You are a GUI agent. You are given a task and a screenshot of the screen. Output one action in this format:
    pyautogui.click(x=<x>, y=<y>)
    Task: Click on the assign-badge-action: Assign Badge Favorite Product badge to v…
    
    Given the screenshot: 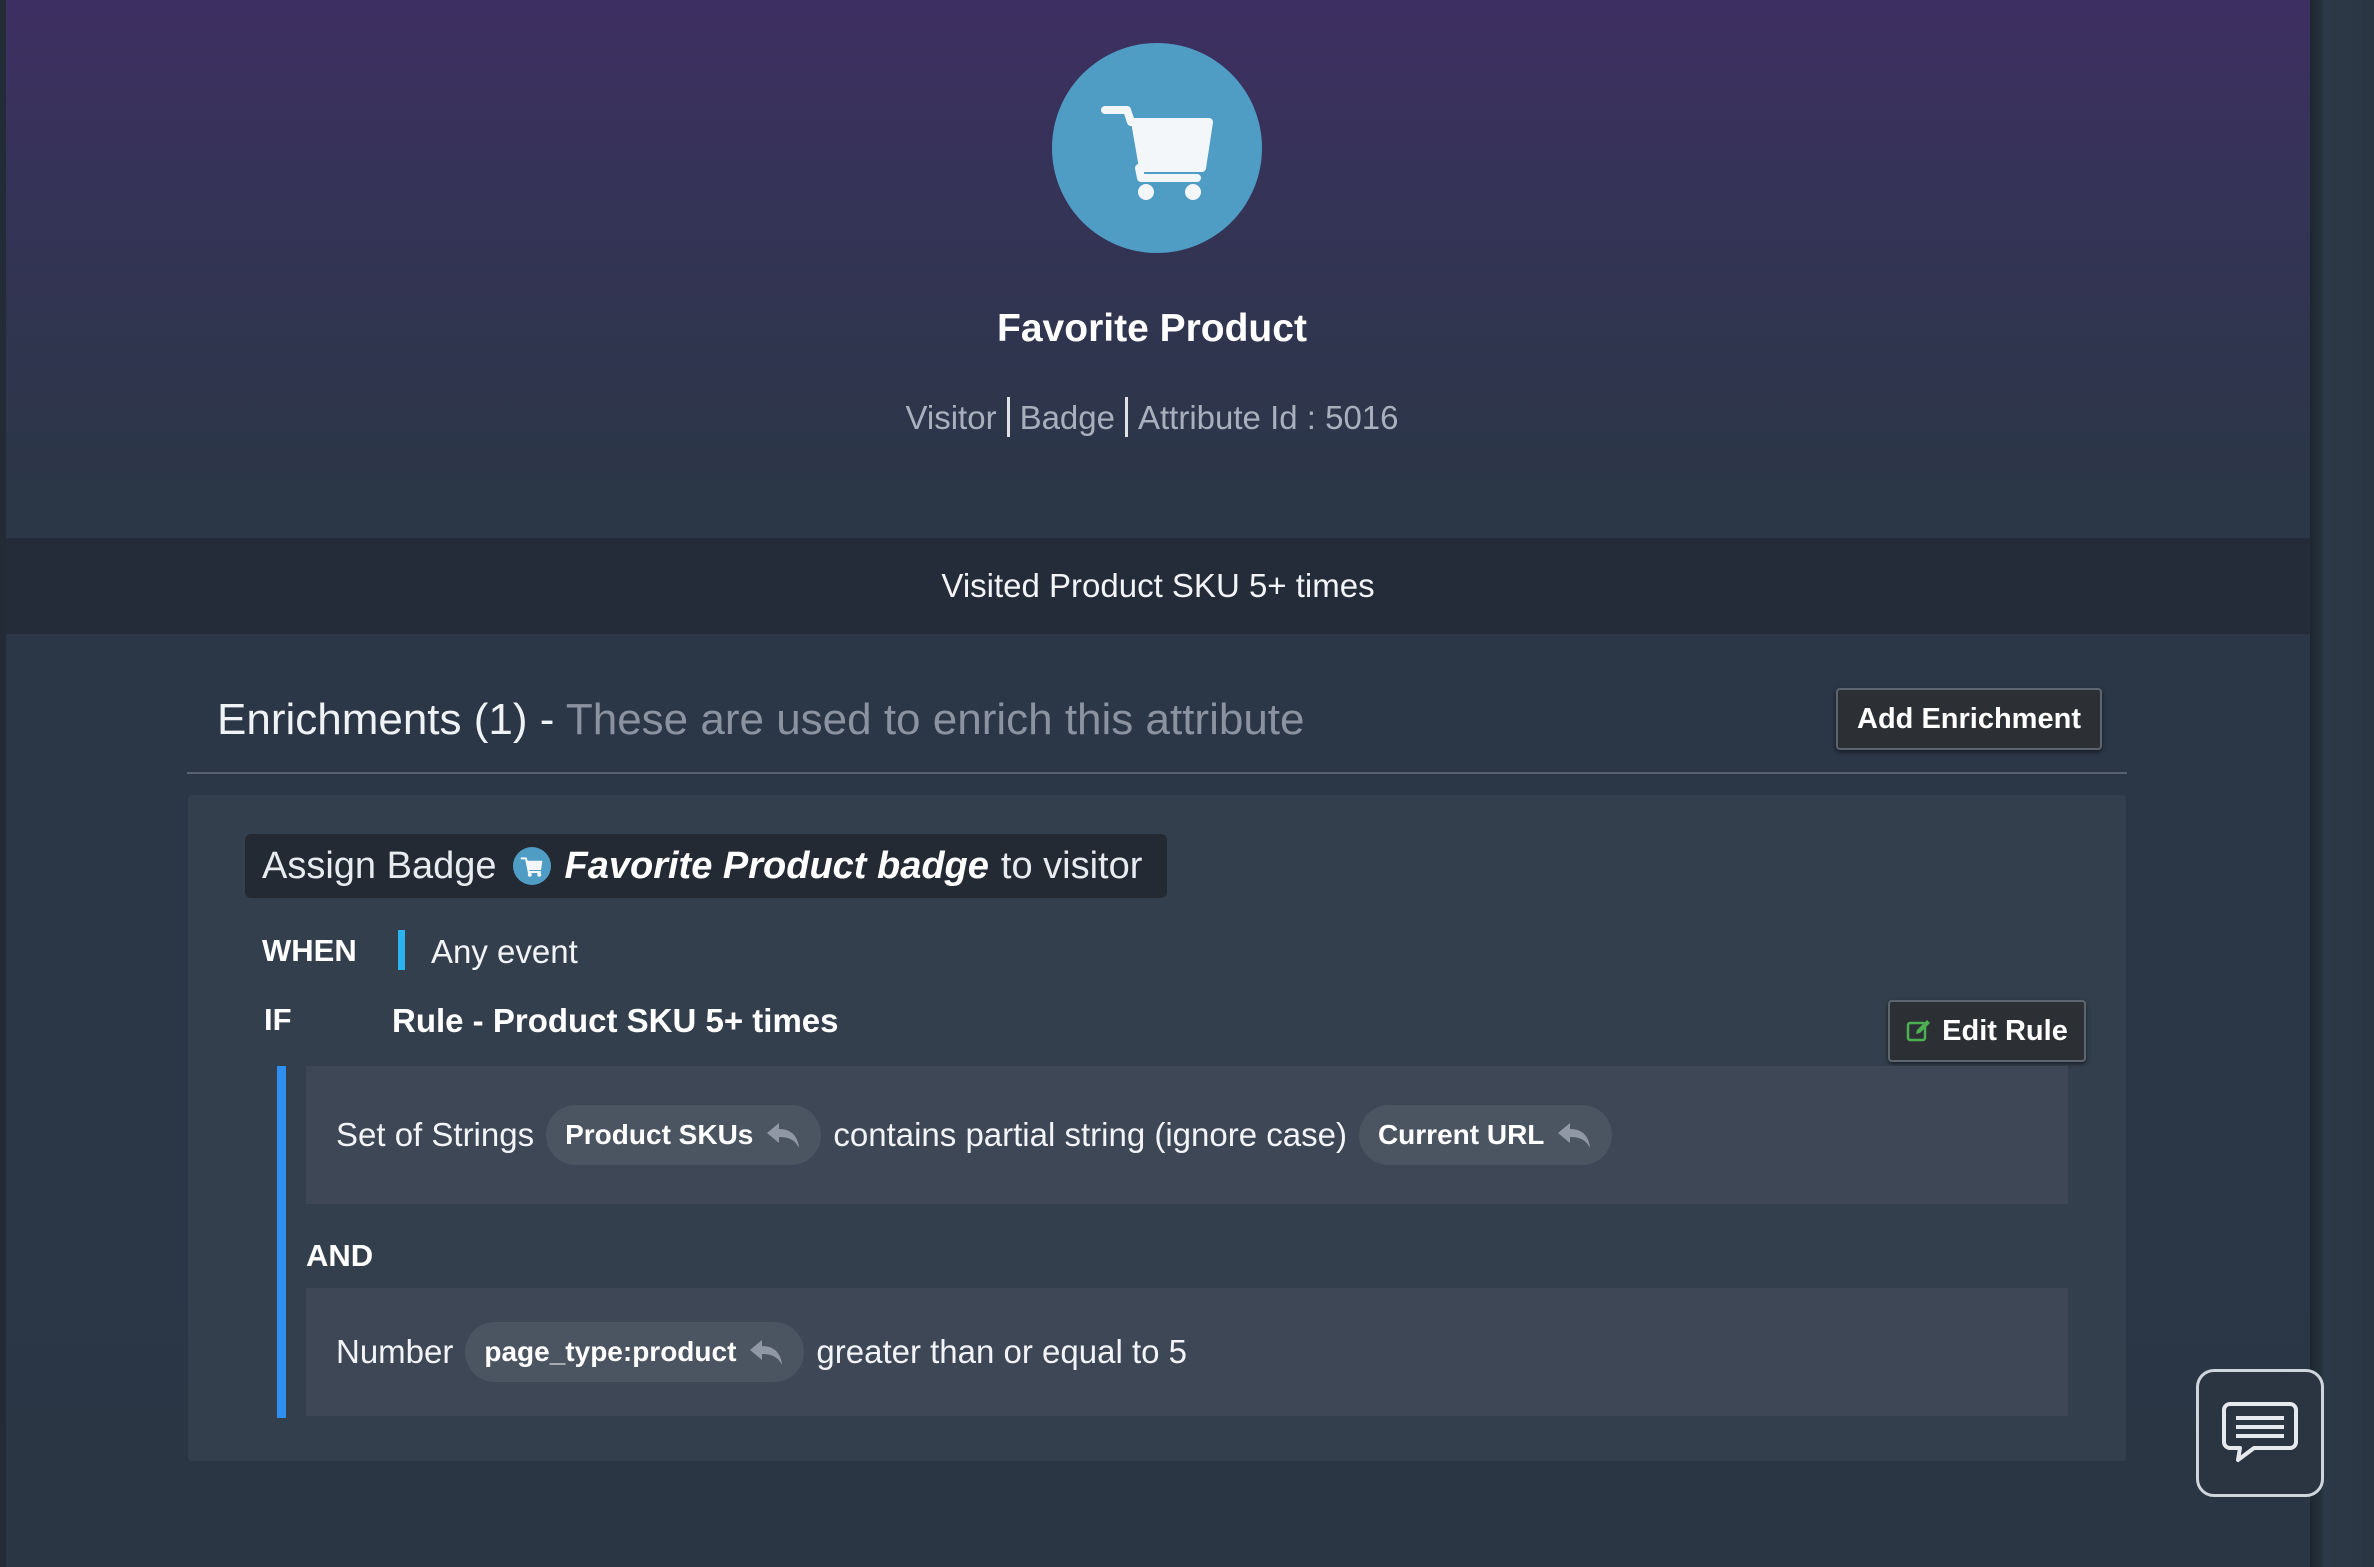 What is the action you would take?
    pyautogui.click(x=706, y=866)
    